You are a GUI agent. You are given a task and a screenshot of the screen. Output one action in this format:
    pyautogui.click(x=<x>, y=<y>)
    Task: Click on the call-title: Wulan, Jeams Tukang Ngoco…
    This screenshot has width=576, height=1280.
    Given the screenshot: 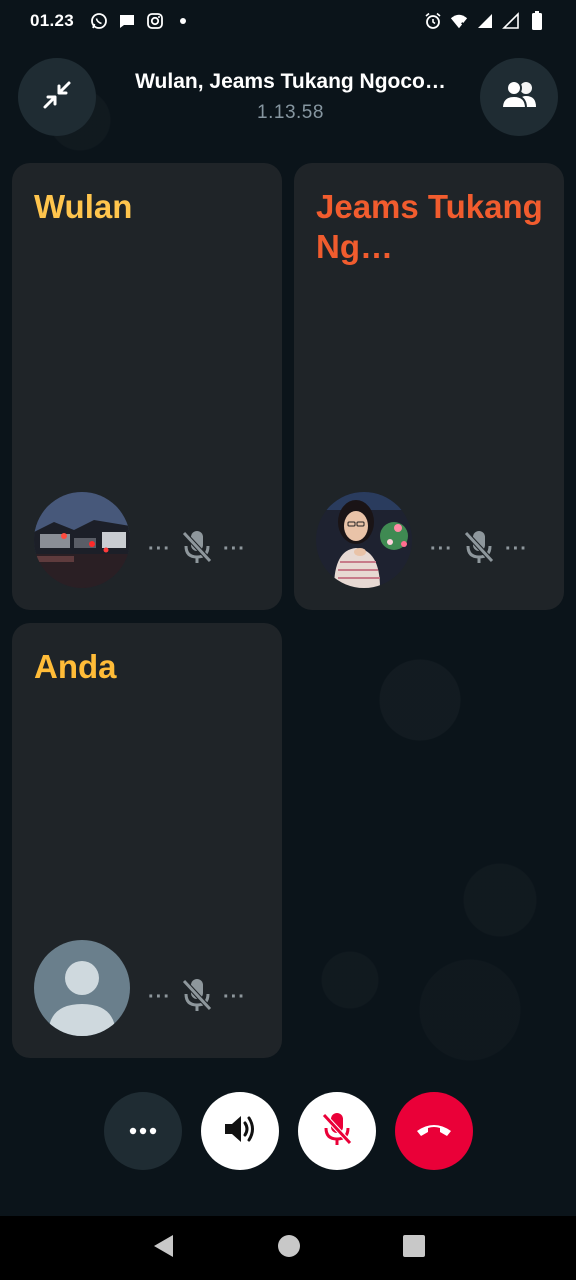 What is the action you would take?
    pyautogui.click(x=290, y=81)
    